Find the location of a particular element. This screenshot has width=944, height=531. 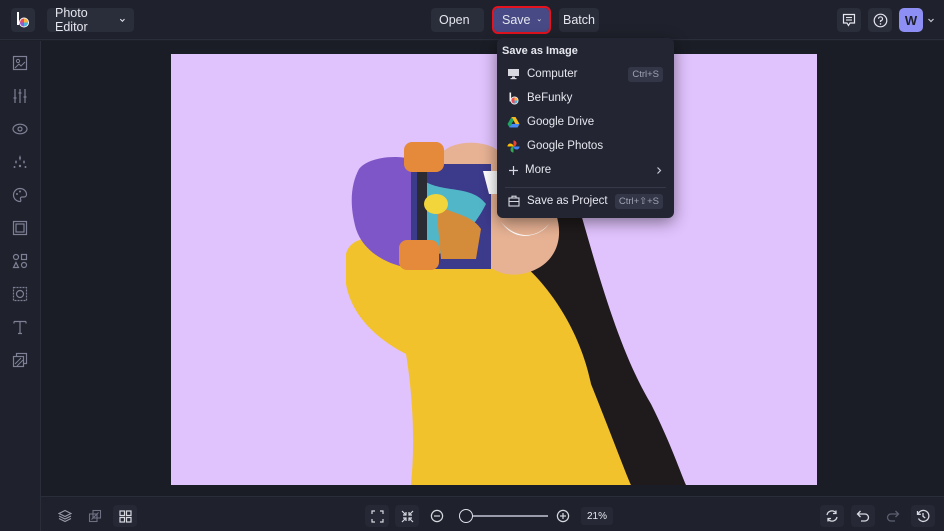

zoom-percentage: 21% is located at coordinates (597, 516).